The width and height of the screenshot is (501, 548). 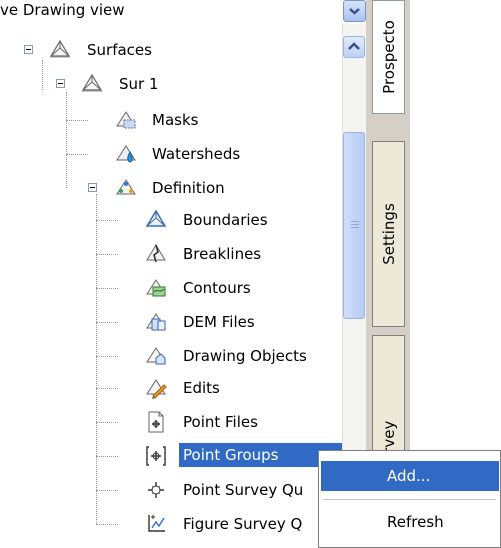 What do you see at coordinates (219, 322) in the screenshot?
I see `tree-label: DEM Files` at bounding box center [219, 322].